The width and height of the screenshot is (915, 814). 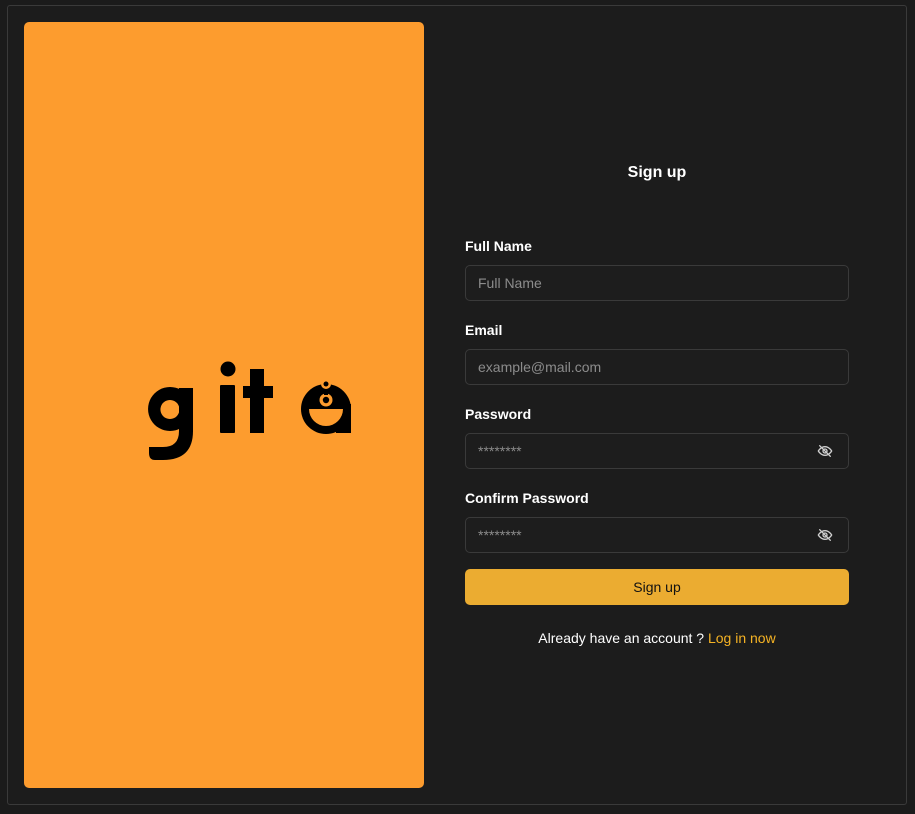 What do you see at coordinates (657, 172) in the screenshot?
I see `form-title: Sign up` at bounding box center [657, 172].